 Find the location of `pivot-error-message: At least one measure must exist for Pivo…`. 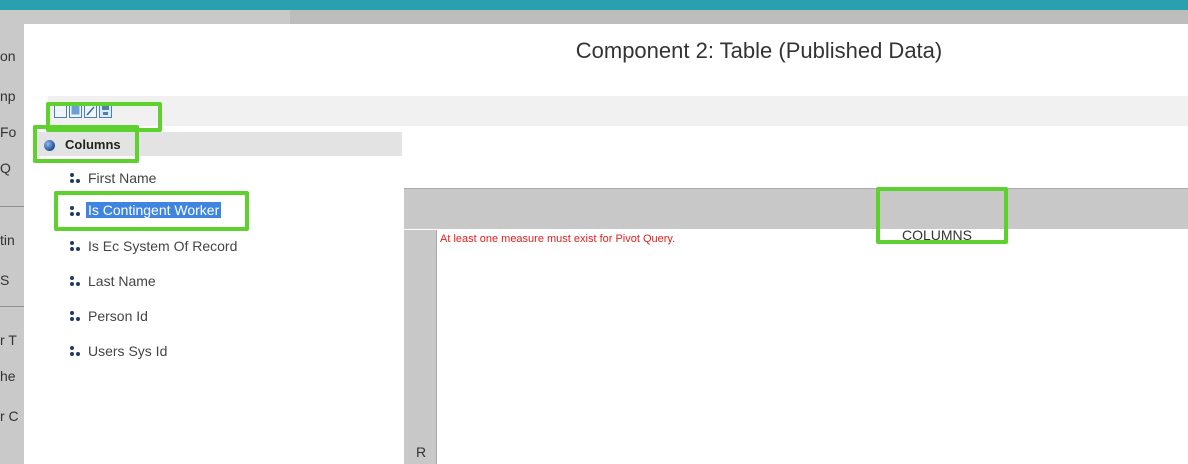

pivot-error-message: At least one measure must exist for Pivo… is located at coordinates (558, 239).